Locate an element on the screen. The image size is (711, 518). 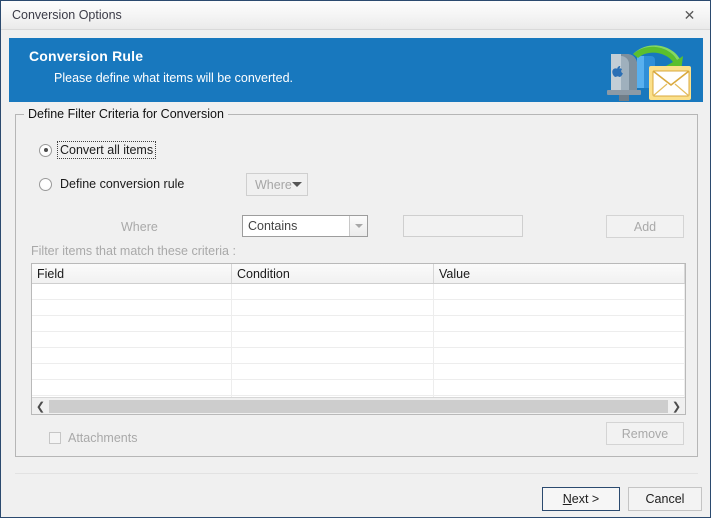
filter-criteria-legend: Define Filter Criteria for Conversion is located at coordinates (126, 114).